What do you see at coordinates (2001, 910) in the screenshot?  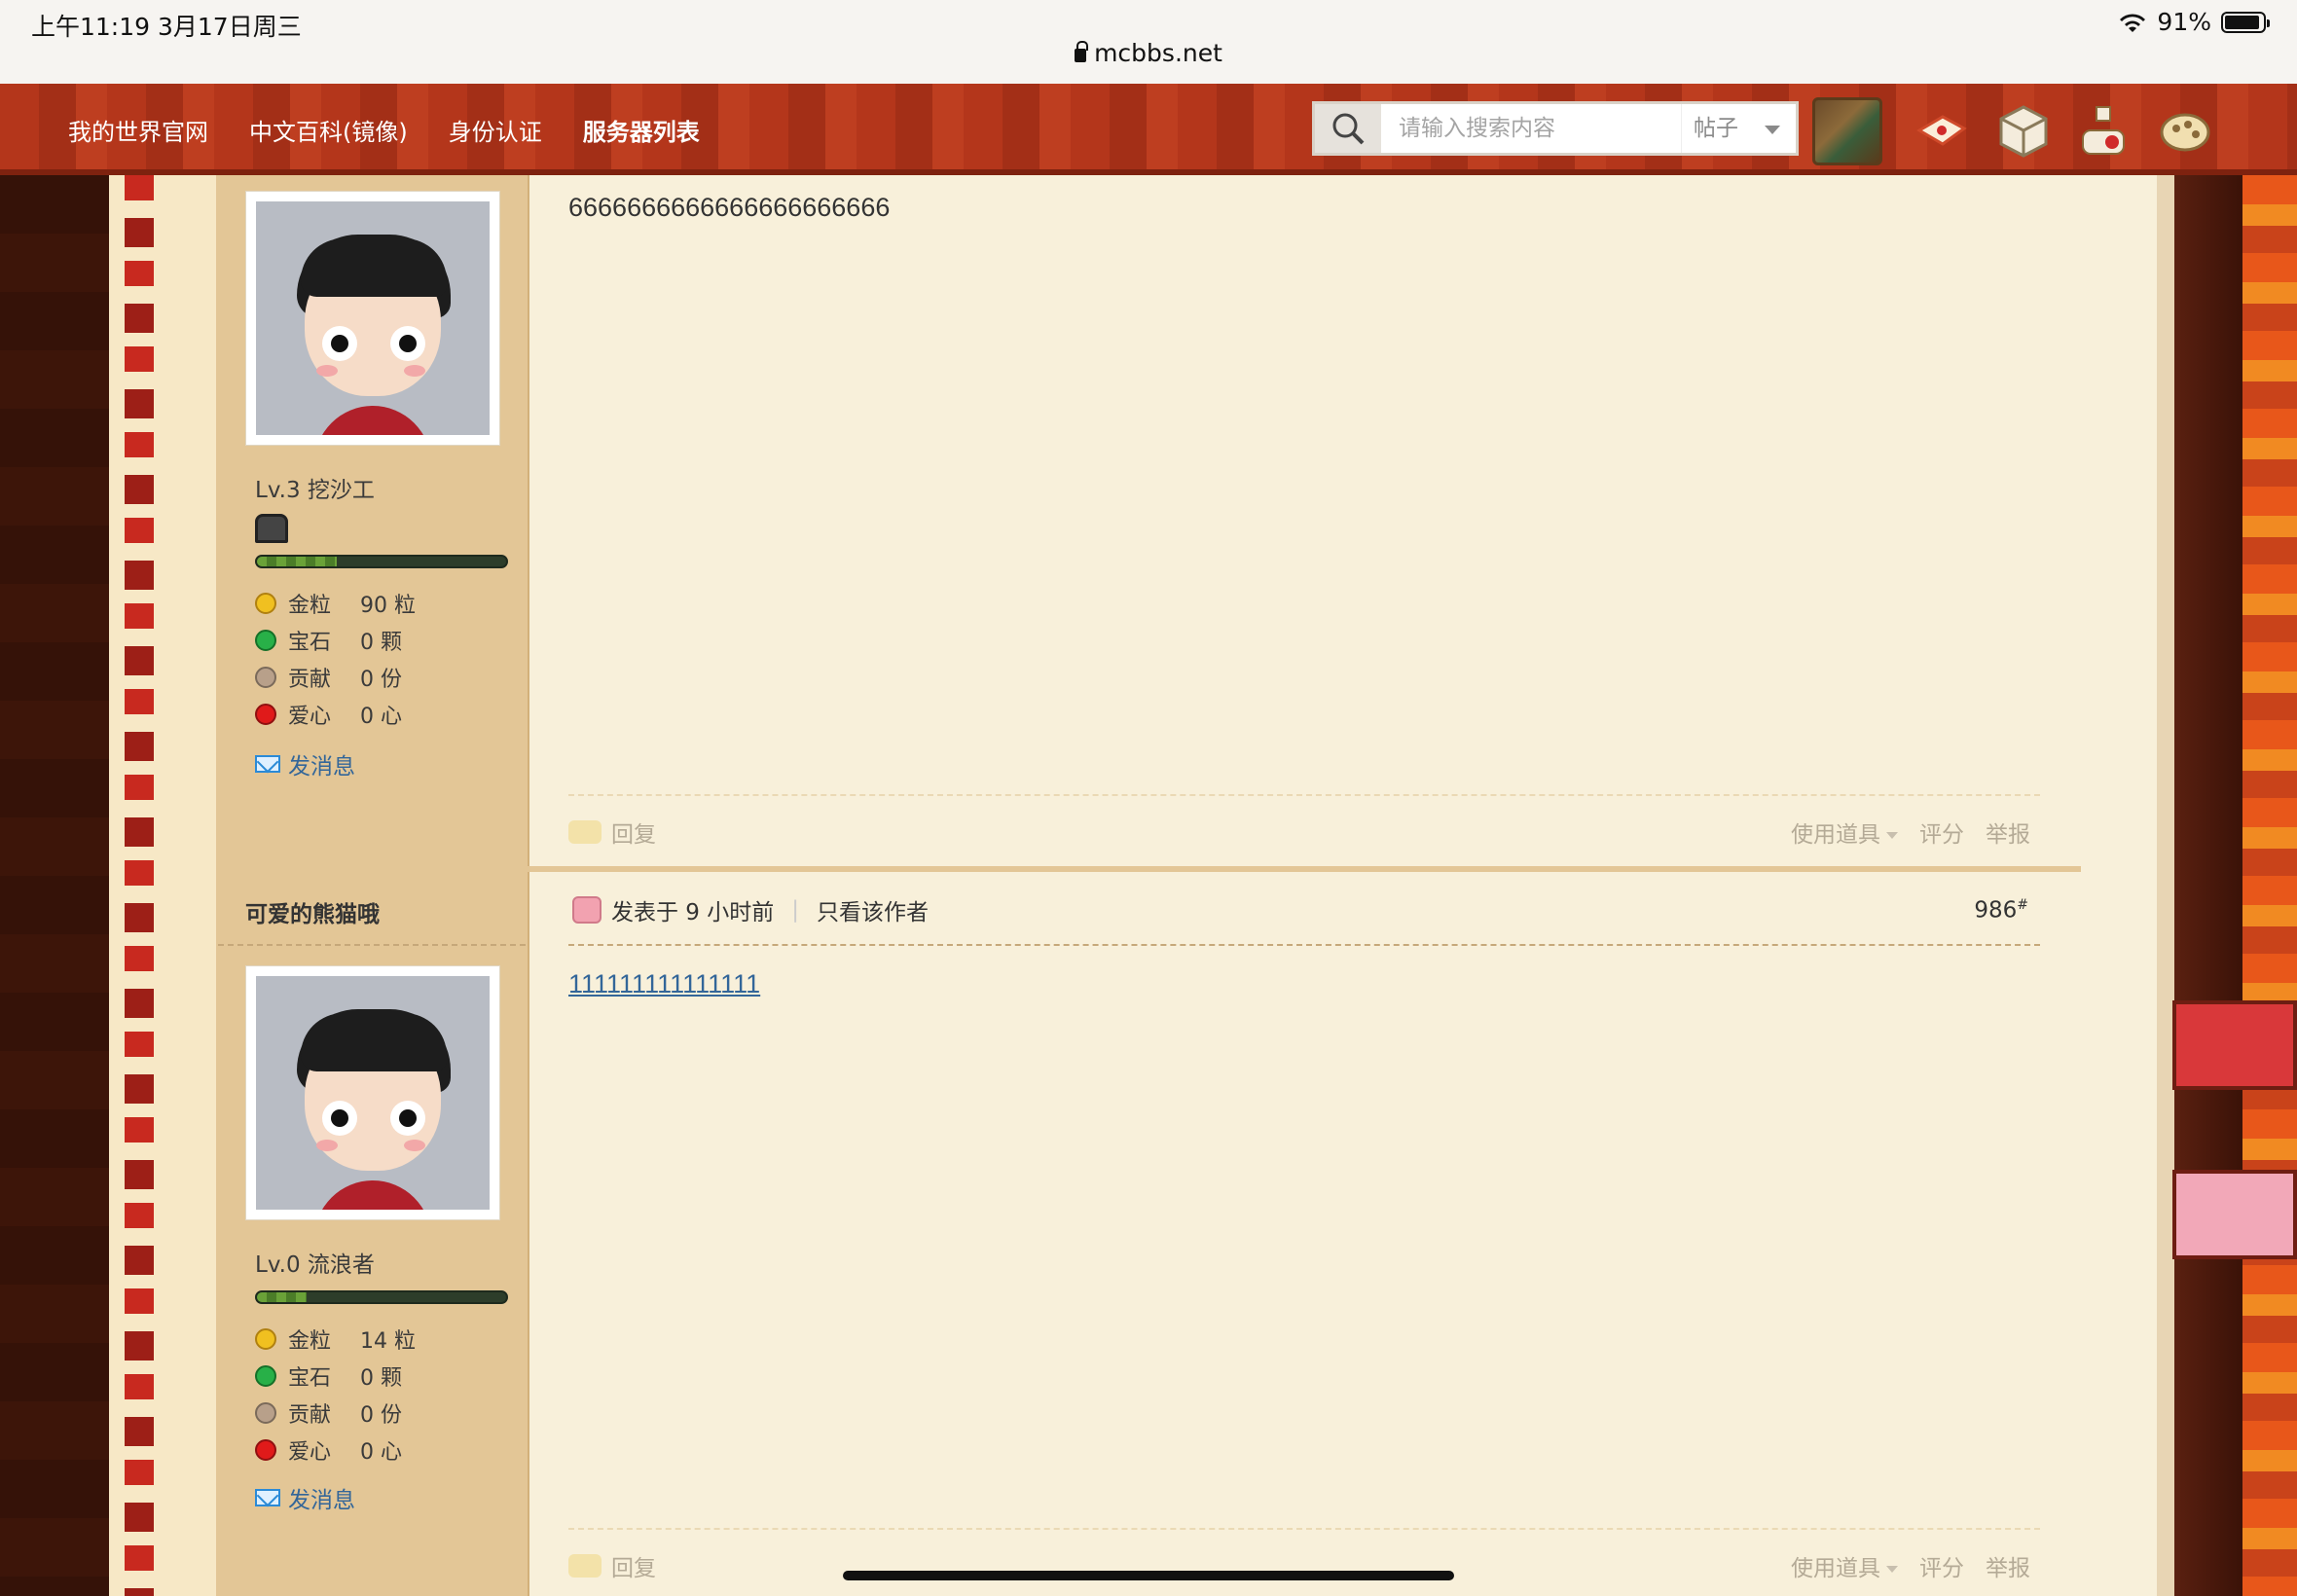 I see `floor-number: 986#` at bounding box center [2001, 910].